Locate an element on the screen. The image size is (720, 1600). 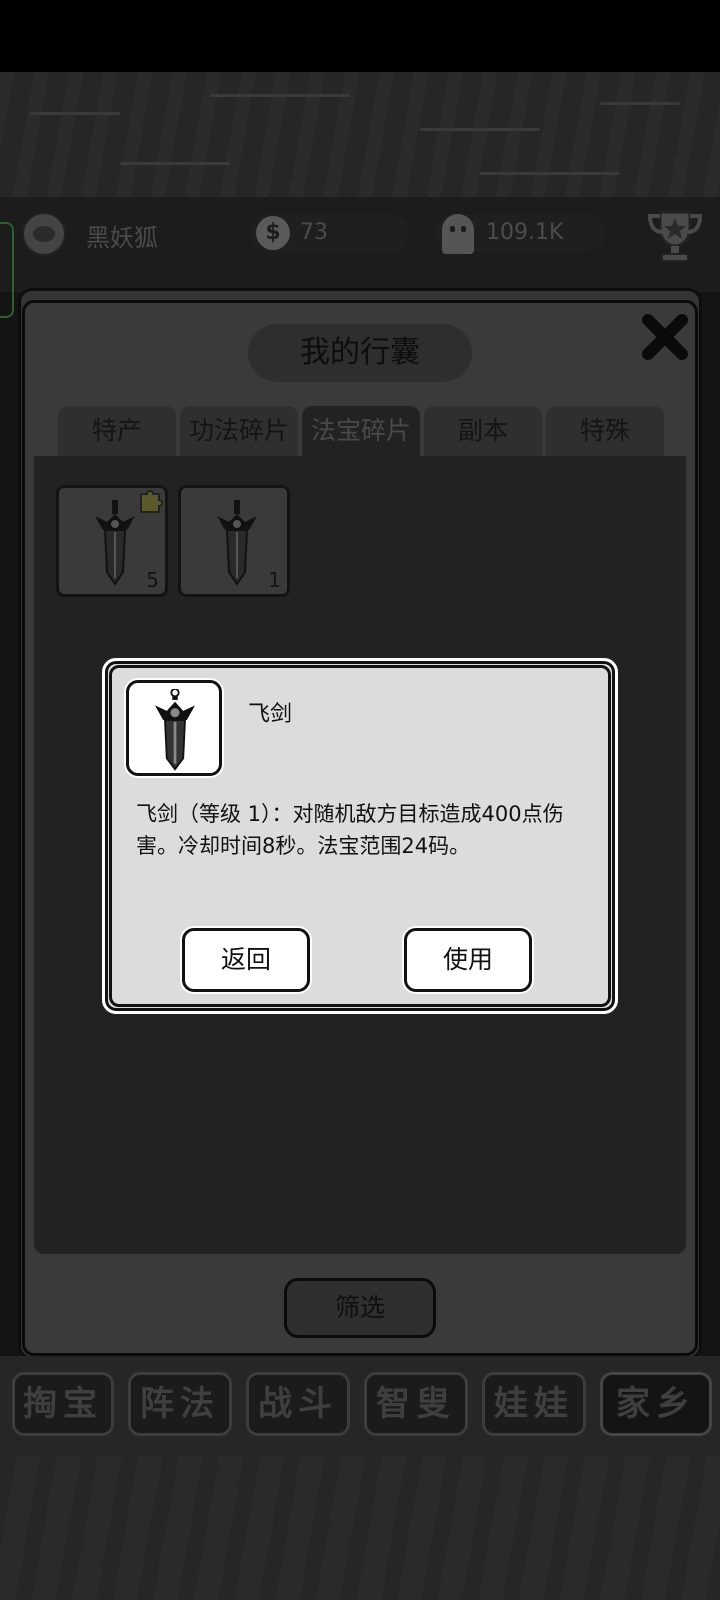
use-button: 使用 is located at coordinates (468, 960).